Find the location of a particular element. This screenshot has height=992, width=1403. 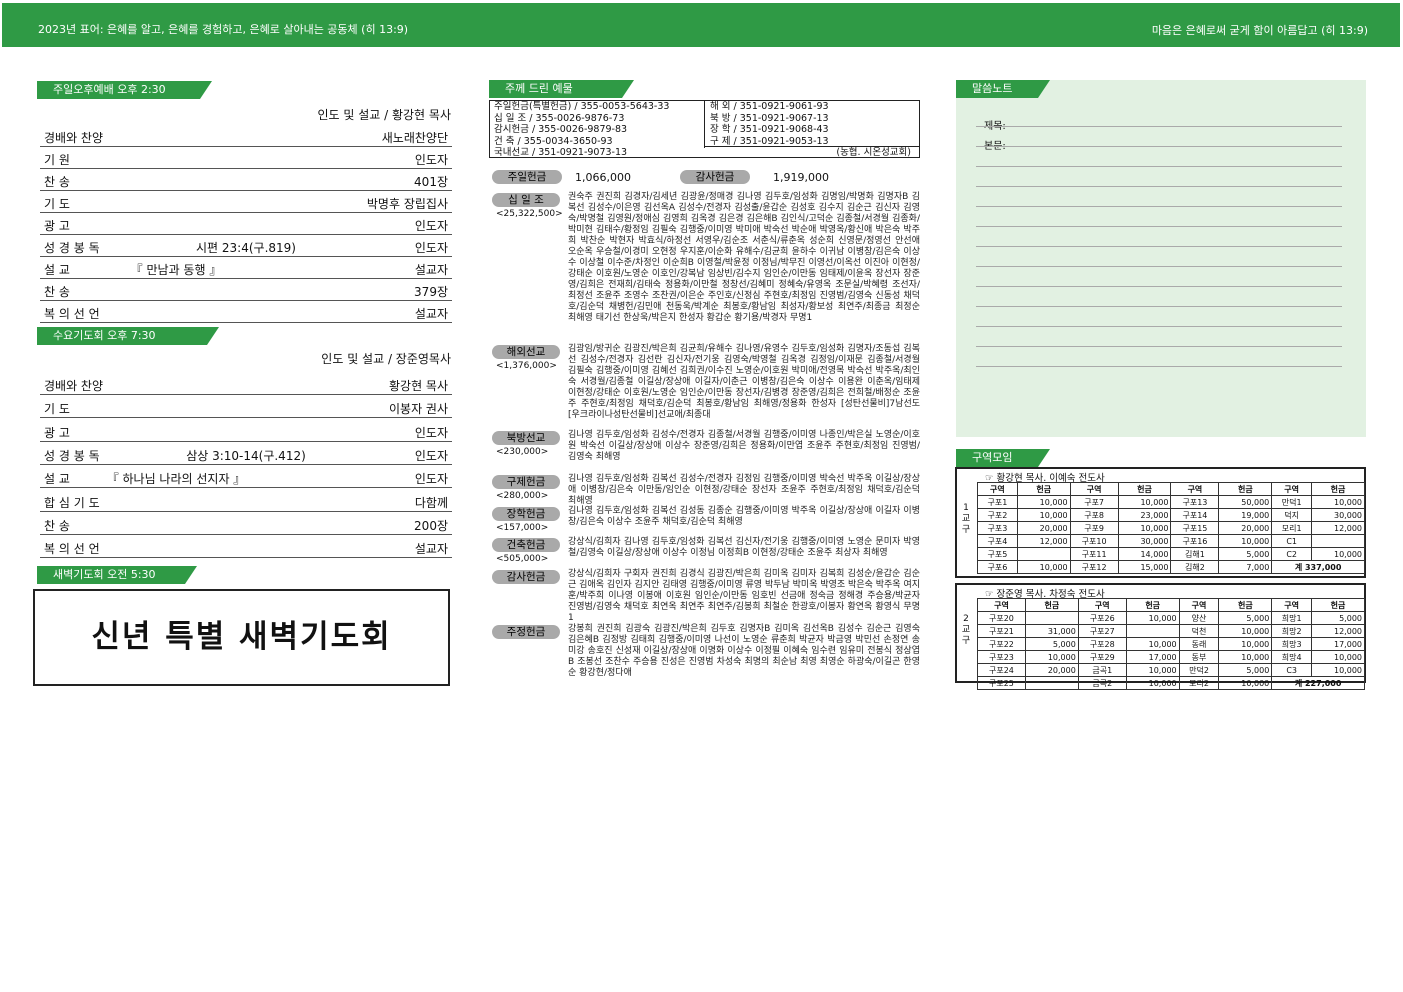

thanks-offering-amount: 1,919,000 is located at coordinates (801, 177).